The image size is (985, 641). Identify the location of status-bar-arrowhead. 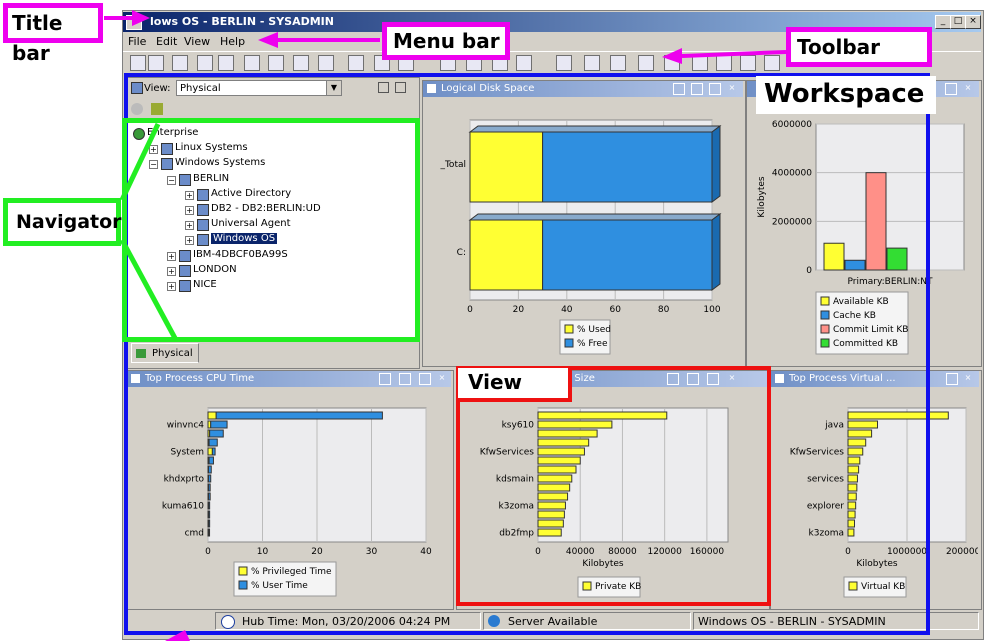
(177, 635).